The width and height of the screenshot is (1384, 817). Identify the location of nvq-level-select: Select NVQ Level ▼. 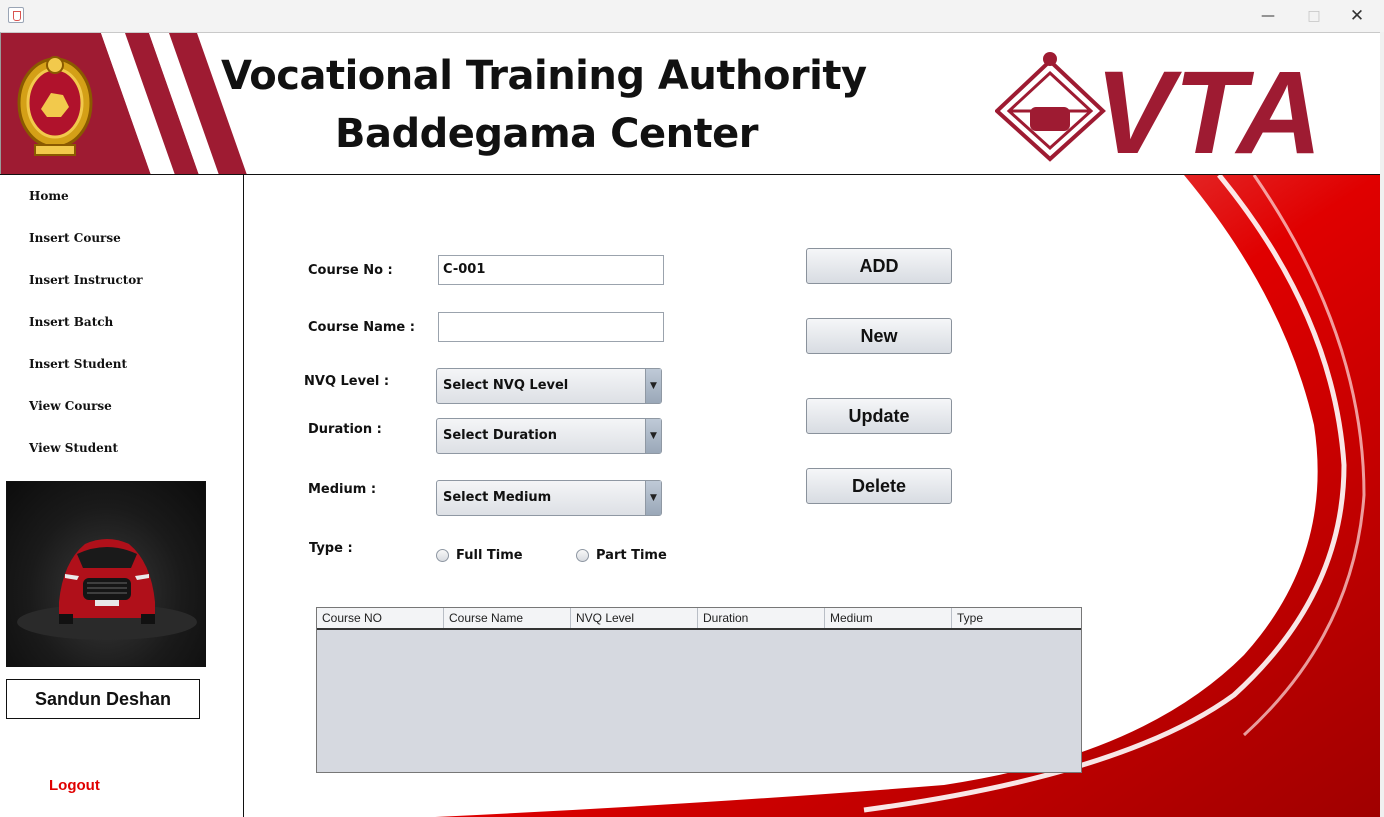
(549, 386).